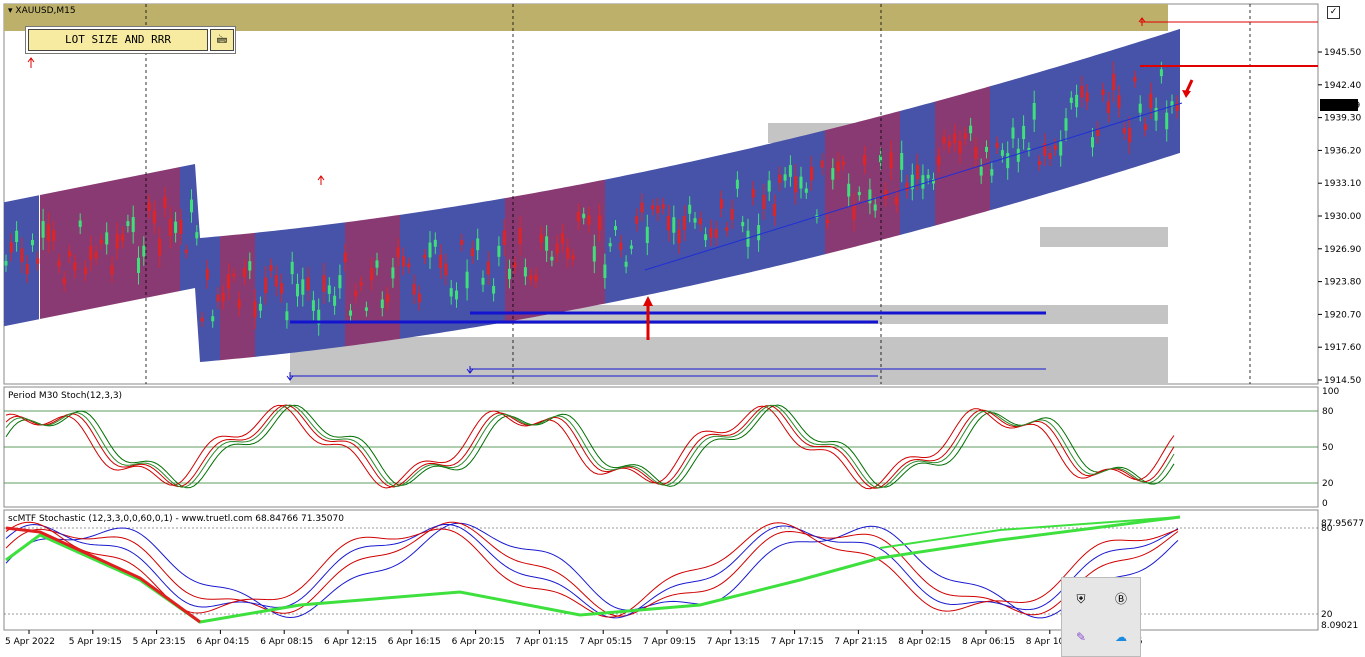 Image resolution: width=1365 pixels, height=657 pixels. Describe the element at coordinates (1342, 86) in the screenshot. I see `price-label: 1942.40` at that location.